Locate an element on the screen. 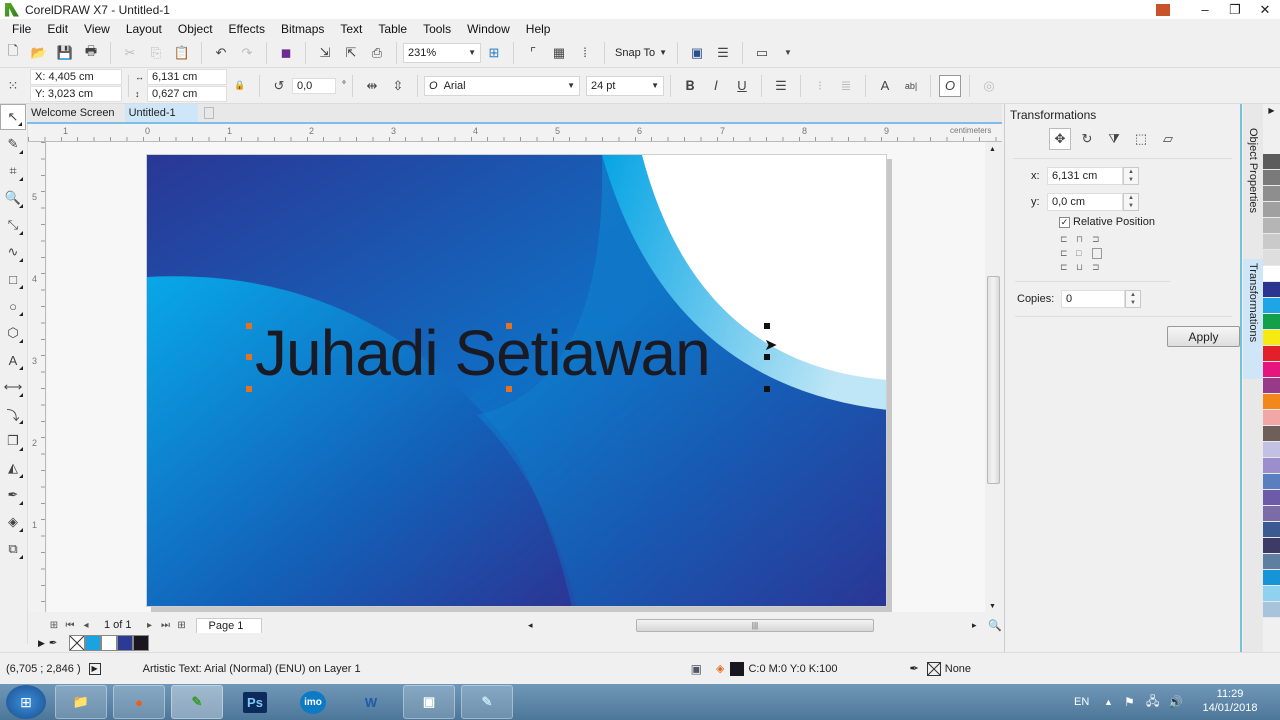  export-icon: ⇱ is located at coordinates (351, 53).